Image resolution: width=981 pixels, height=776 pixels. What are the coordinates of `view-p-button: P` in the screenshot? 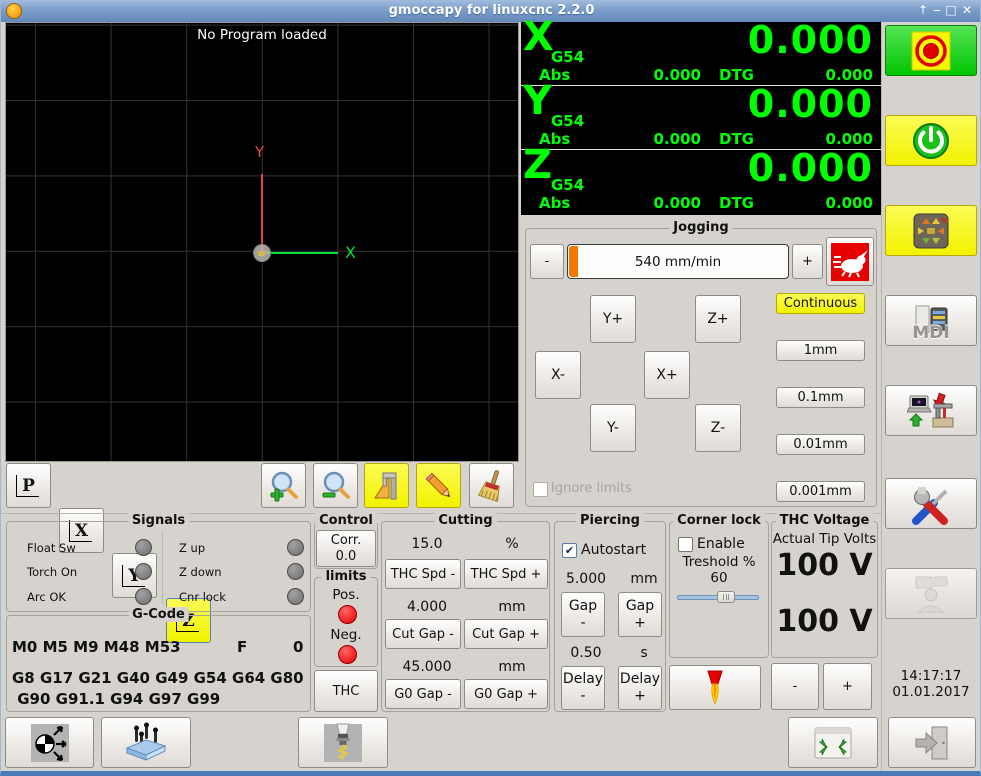 It's located at (28, 485).